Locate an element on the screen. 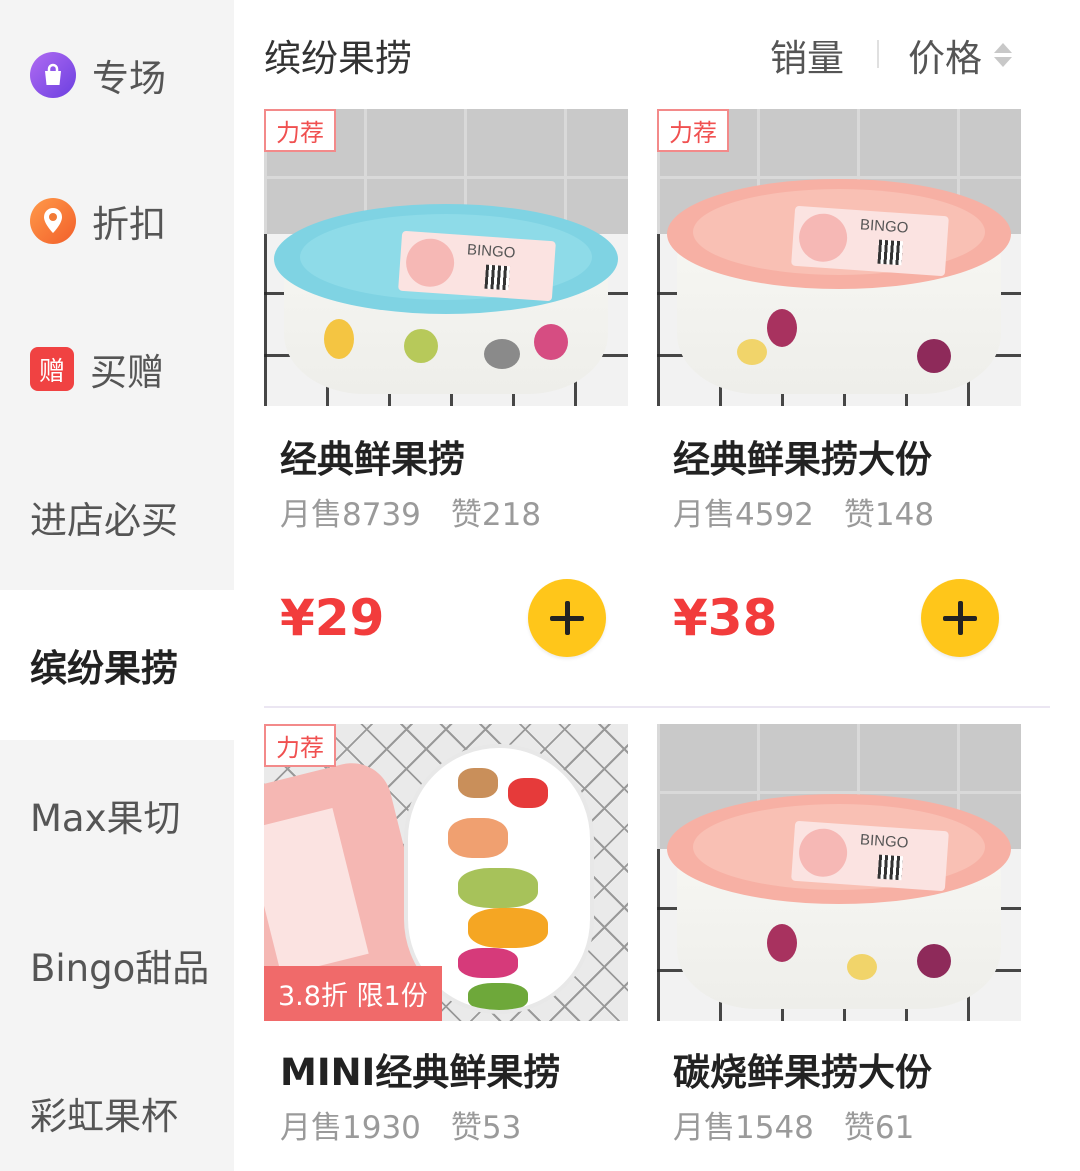 The image size is (1080, 1171). like-count: 赞61 is located at coordinates (879, 1128).